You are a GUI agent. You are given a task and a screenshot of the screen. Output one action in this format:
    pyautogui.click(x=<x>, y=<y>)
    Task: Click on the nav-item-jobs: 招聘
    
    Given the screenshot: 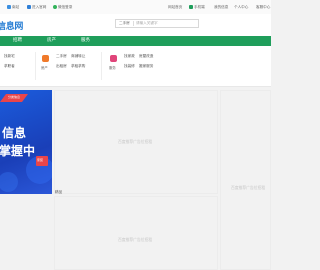 What is the action you would take?
    pyautogui.click(x=17, y=41)
    